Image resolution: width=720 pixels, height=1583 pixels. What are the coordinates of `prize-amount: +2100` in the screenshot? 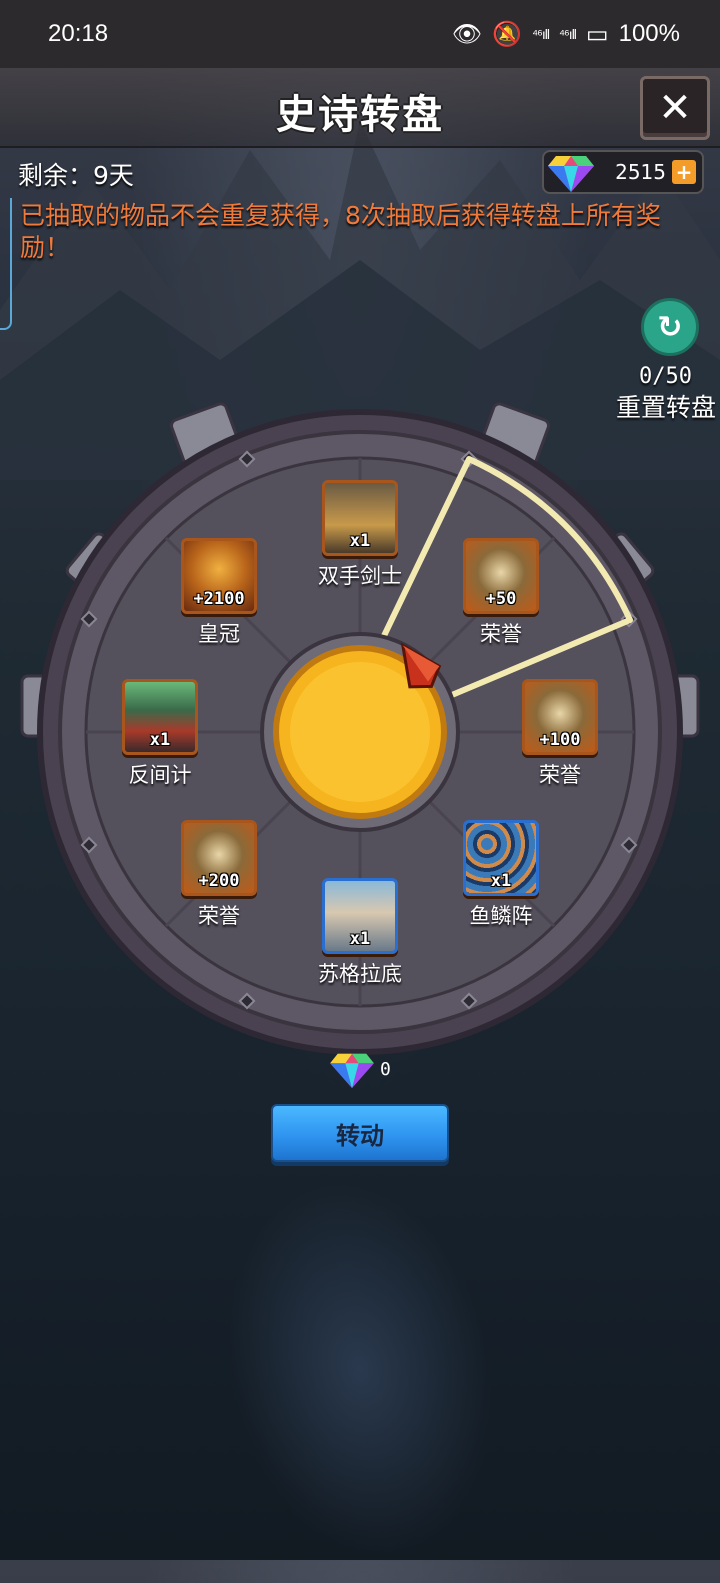 It's located at (219, 599).